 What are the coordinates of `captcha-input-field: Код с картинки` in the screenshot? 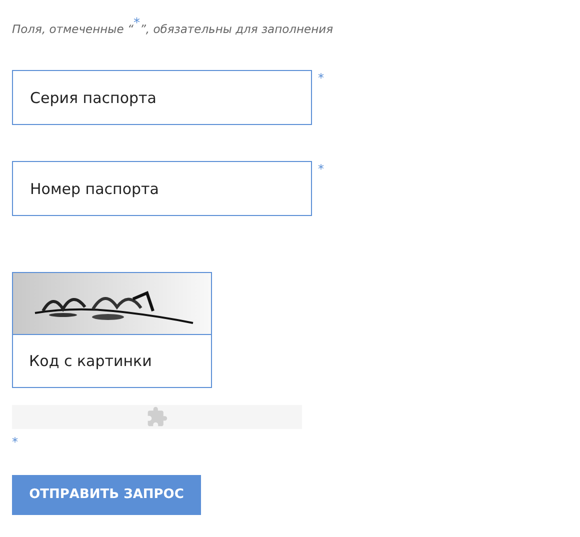 It's located at (112, 361).